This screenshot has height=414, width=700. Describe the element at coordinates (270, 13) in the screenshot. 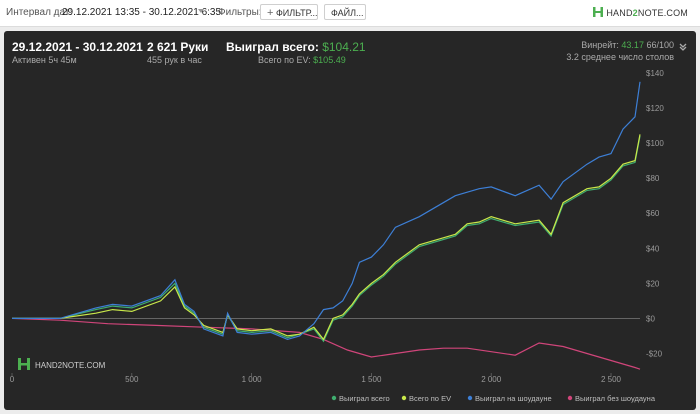

I see `plus-icon: +` at that location.